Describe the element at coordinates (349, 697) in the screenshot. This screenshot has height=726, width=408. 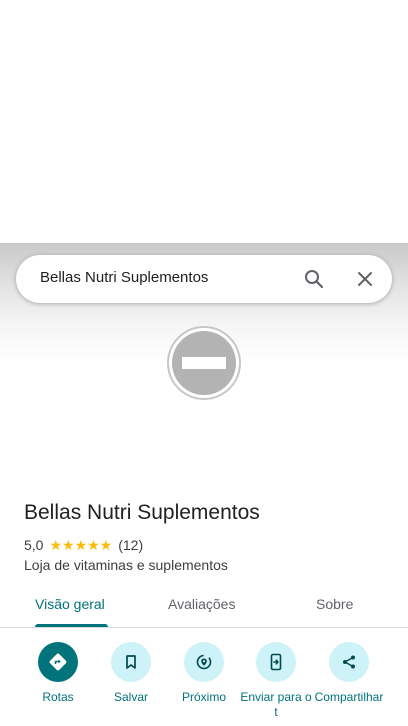
I see `share-label: Compartilhar` at that location.